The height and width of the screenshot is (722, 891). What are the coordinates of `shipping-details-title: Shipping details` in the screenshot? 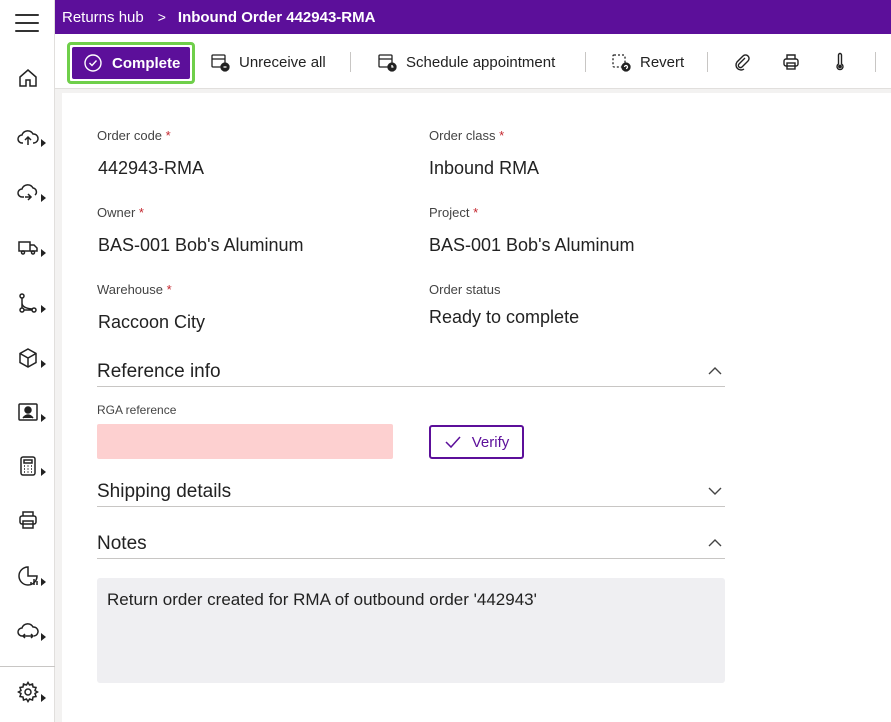 It's located at (164, 491).